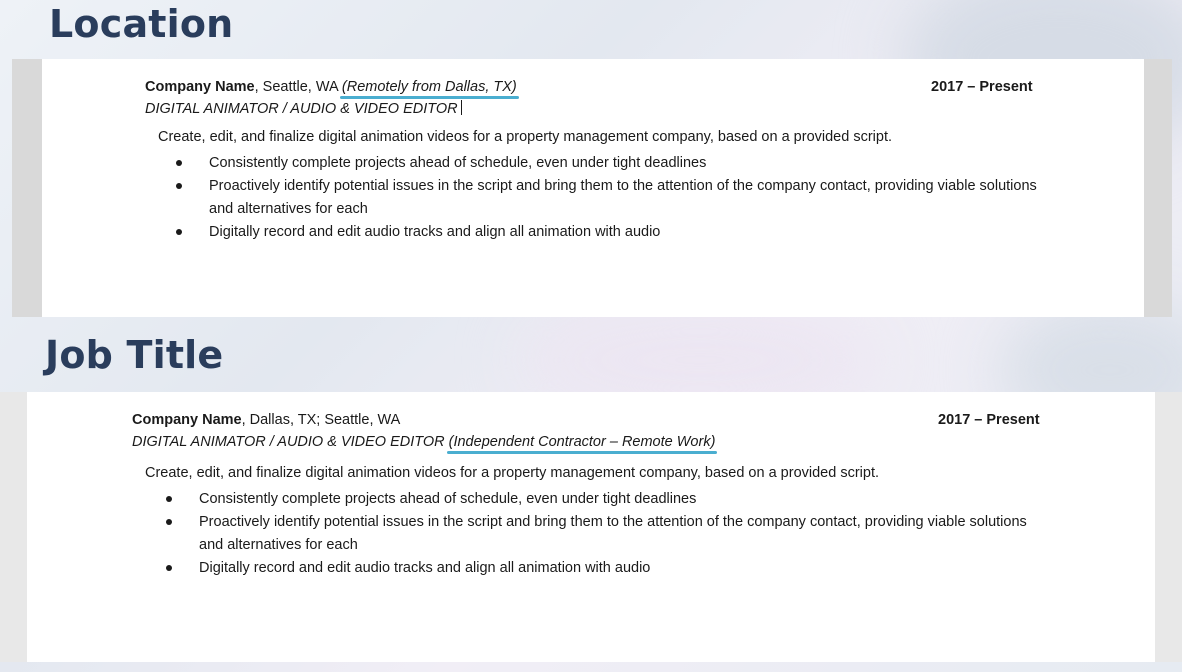 This screenshot has width=1182, height=672. I want to click on section-heading-location: Location, so click(141, 24).